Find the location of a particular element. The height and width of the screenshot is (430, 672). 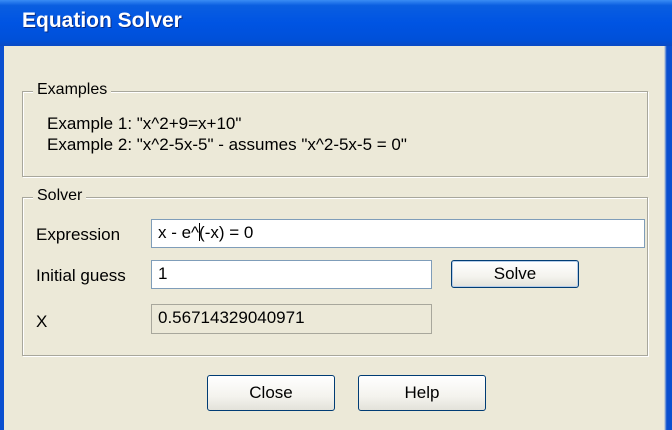

window-right-border is located at coordinates (668, 238).